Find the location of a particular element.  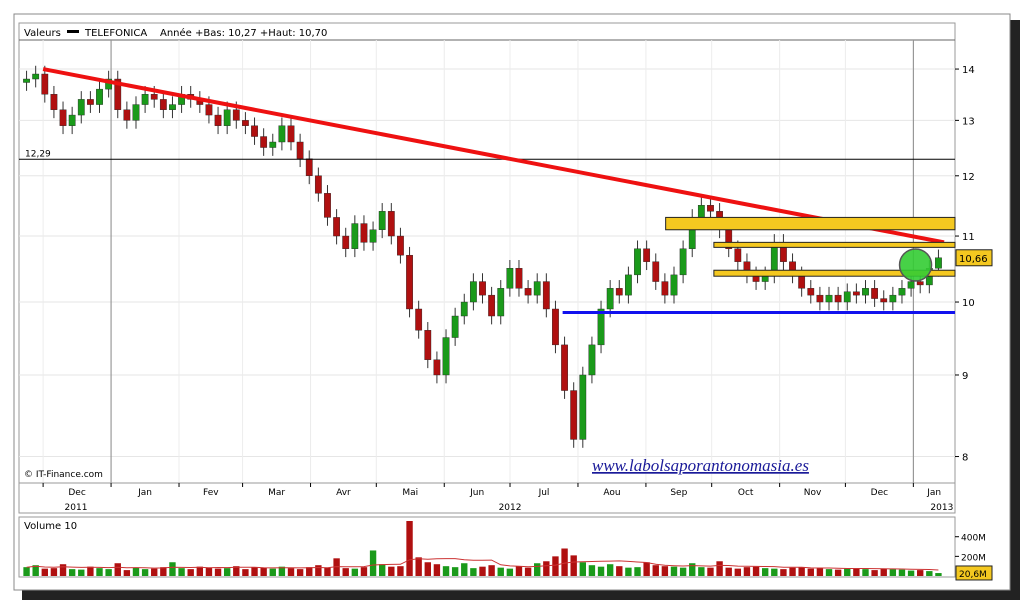

x-tick-label: Oct is located at coordinates (746, 493).